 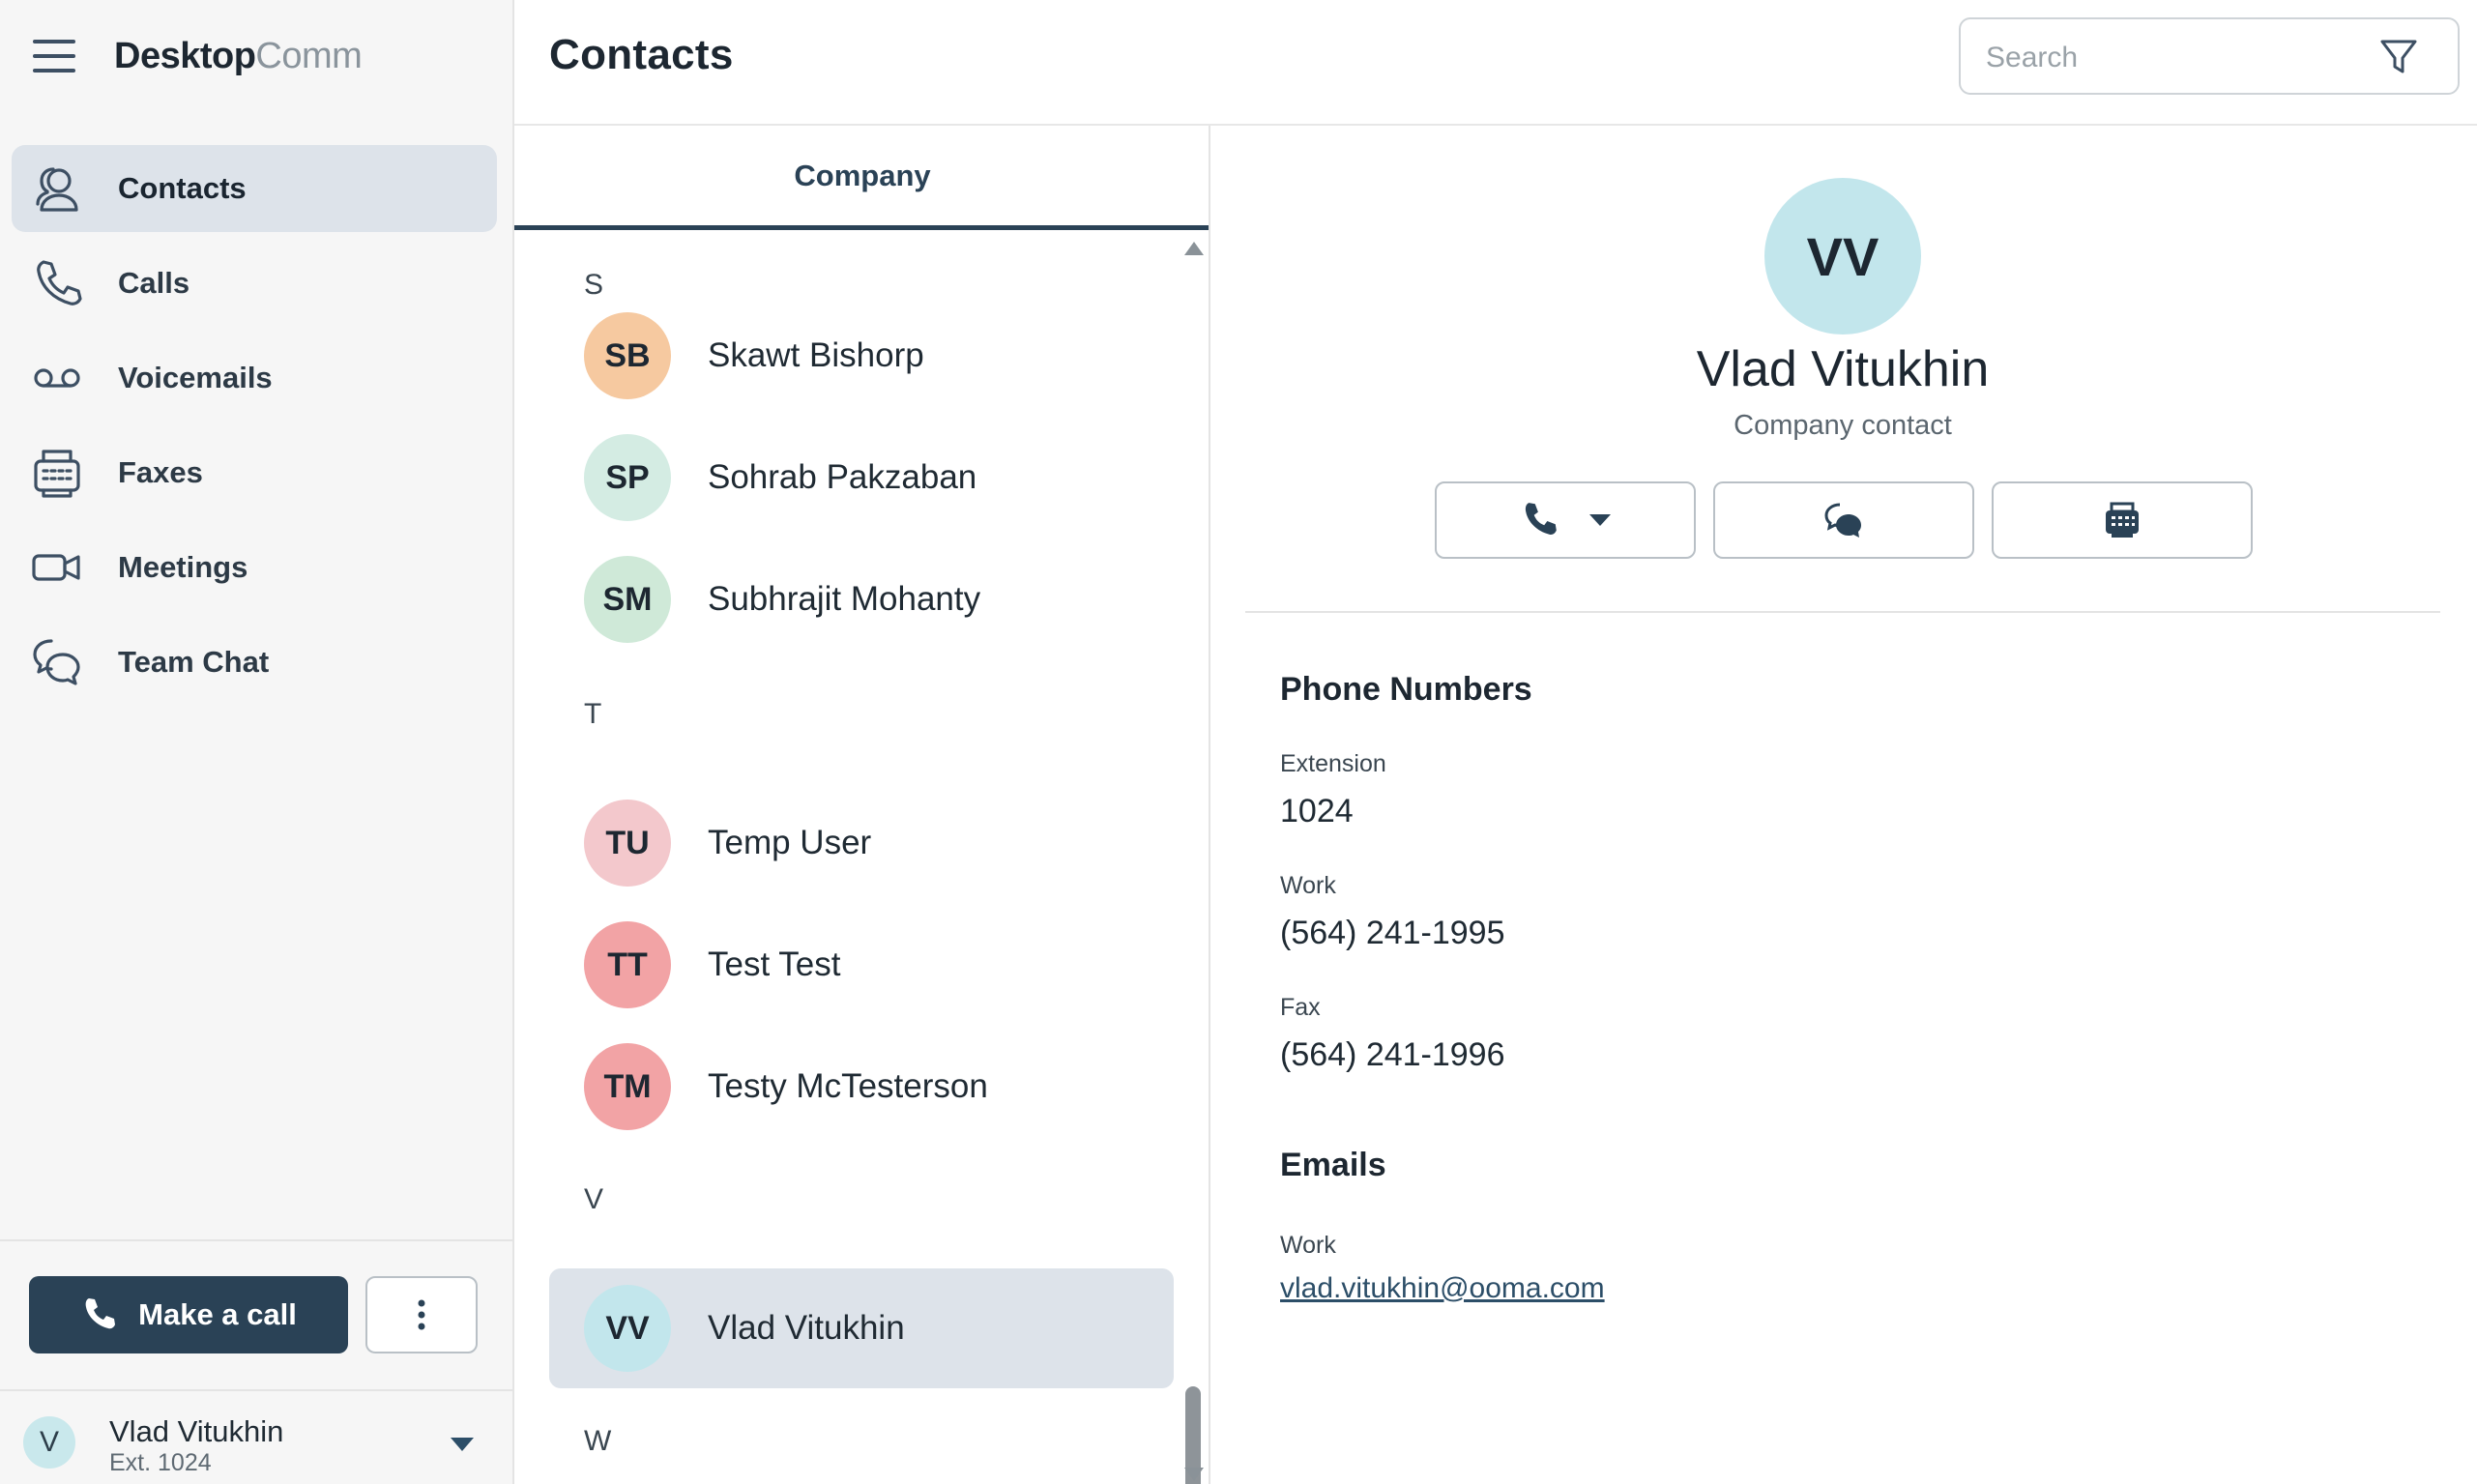 I want to click on avatar: V, so click(x=49, y=1442).